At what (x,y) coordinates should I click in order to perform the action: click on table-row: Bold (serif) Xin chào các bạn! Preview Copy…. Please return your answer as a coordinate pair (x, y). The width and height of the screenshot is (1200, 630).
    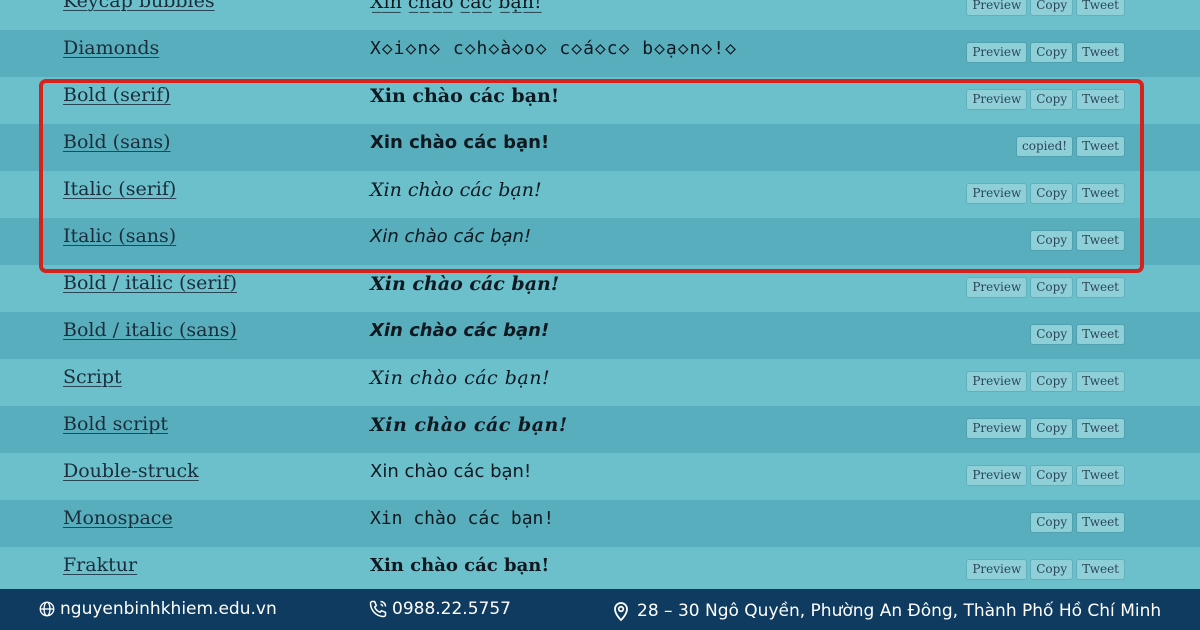
    Looking at the image, I should click on (600, 100).